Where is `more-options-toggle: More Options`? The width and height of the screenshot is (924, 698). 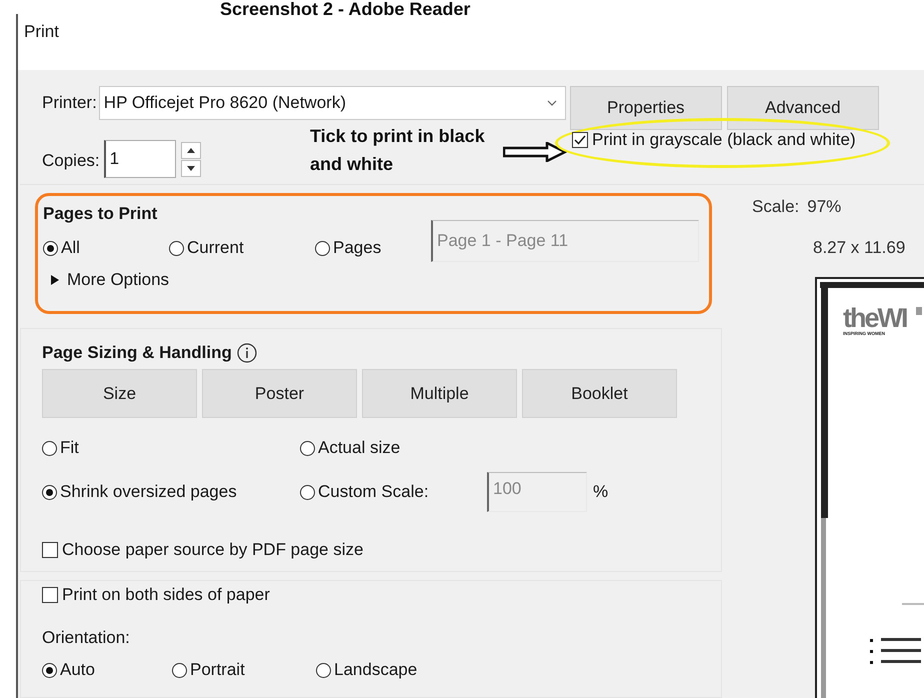 more-options-toggle: More Options is located at coordinates (110, 280).